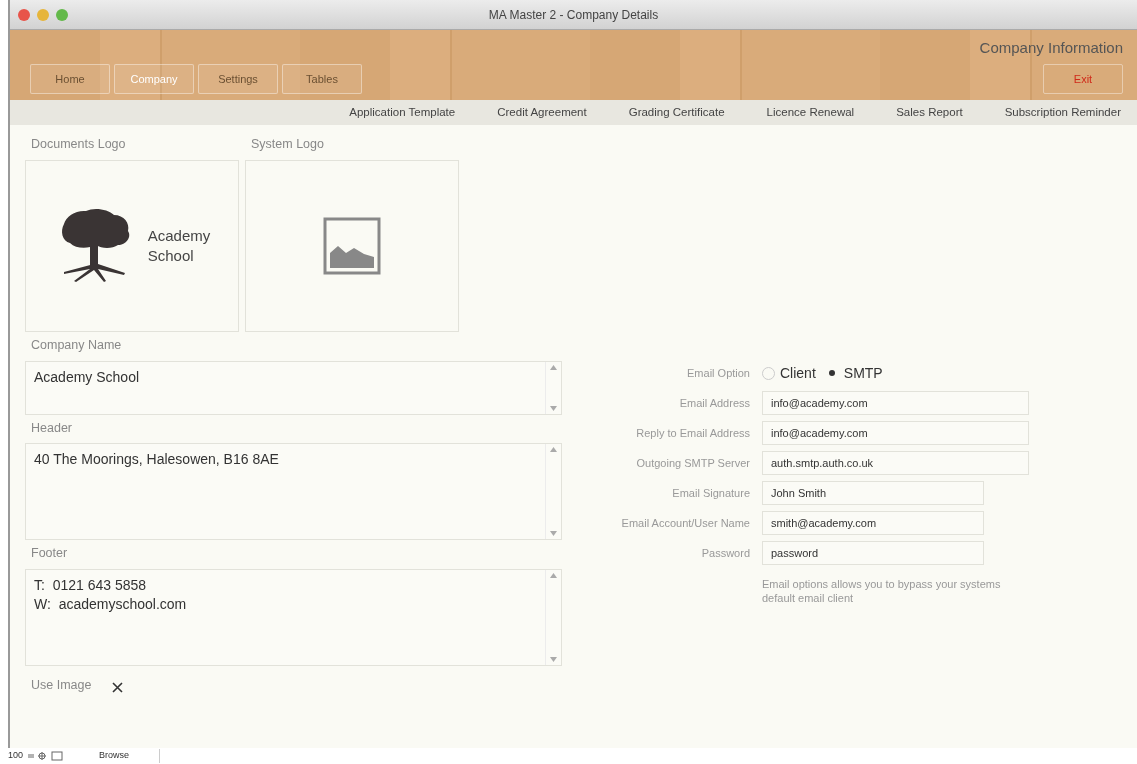  Describe the element at coordinates (718, 373) in the screenshot. I see `field-label: Email Option` at that location.